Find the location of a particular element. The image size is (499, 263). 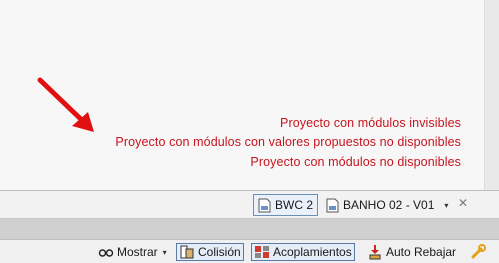

couplings-label: Acoplamientos is located at coordinates (312, 252).